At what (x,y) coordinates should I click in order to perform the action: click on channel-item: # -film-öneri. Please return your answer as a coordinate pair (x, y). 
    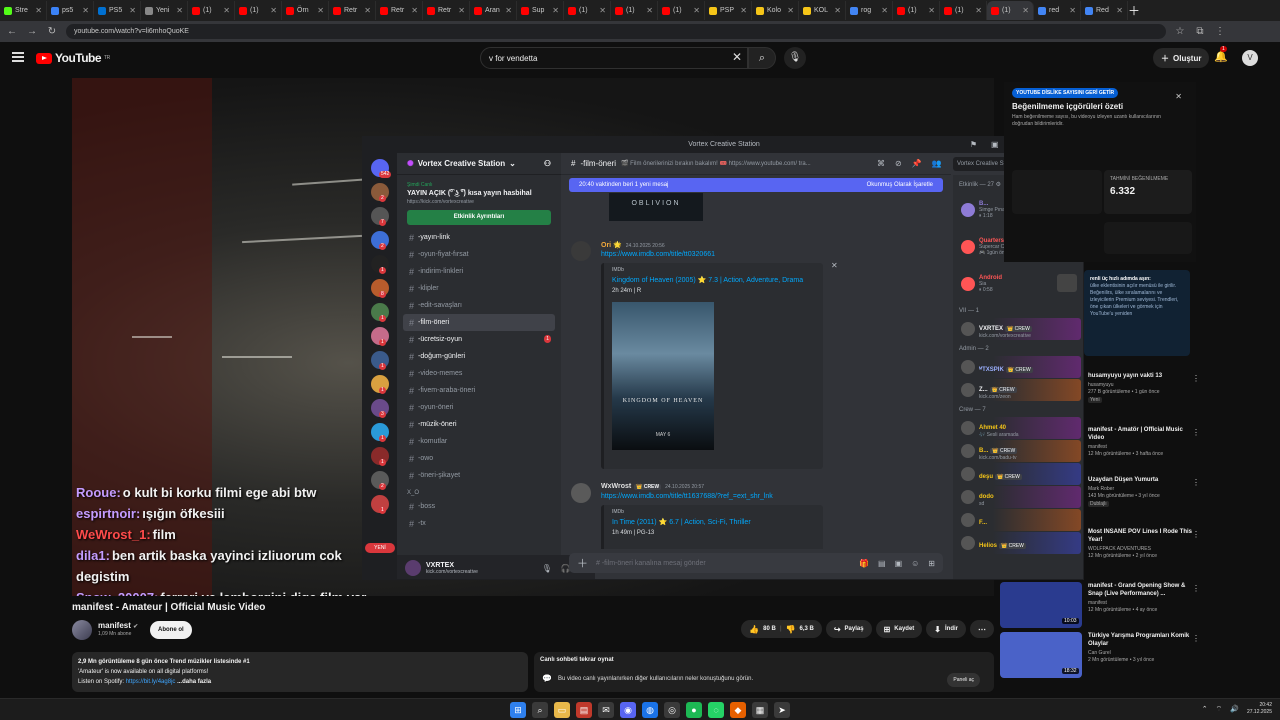
    Looking at the image, I should click on (479, 322).